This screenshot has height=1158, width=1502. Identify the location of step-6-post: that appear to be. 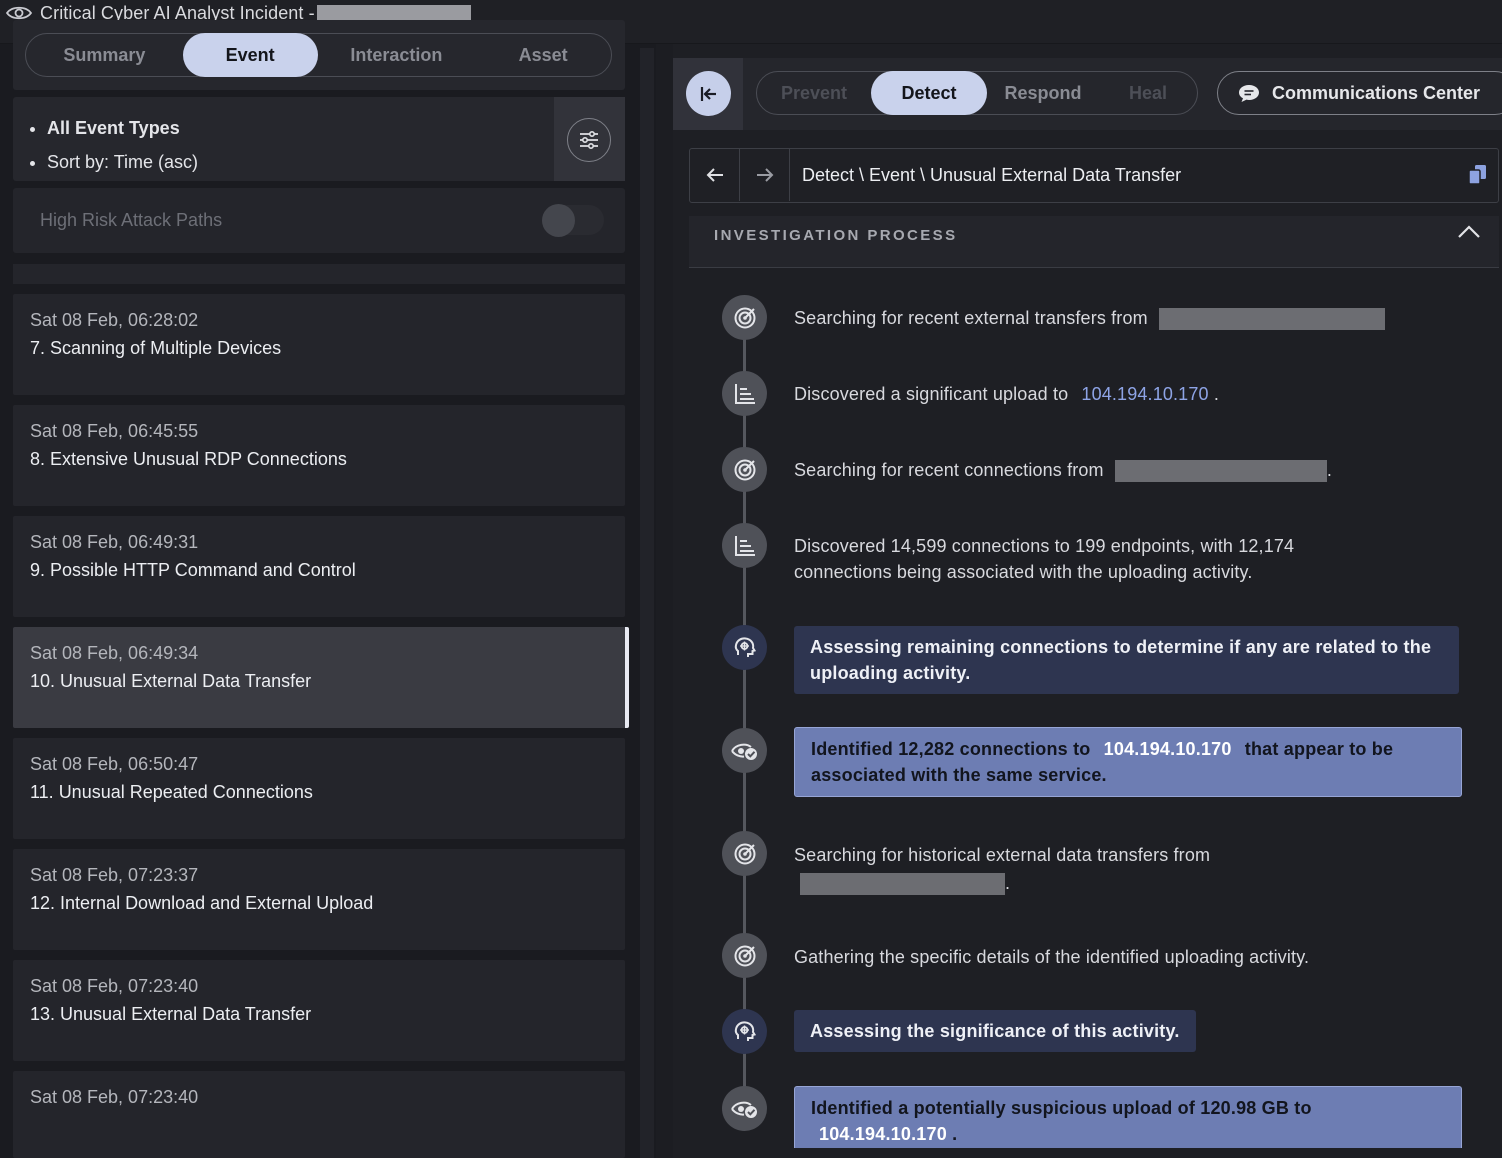
(1319, 749).